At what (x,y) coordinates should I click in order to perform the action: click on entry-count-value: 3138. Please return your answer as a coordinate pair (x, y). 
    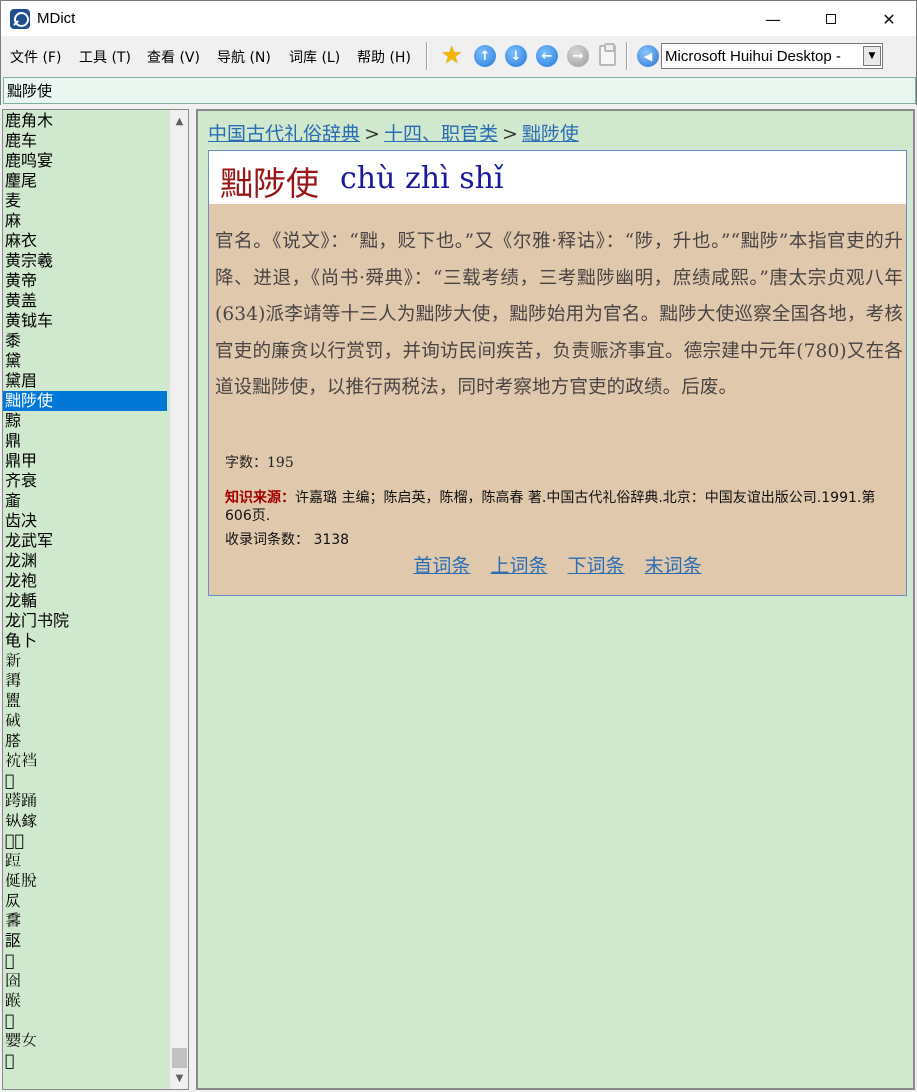
    Looking at the image, I should click on (331, 540).